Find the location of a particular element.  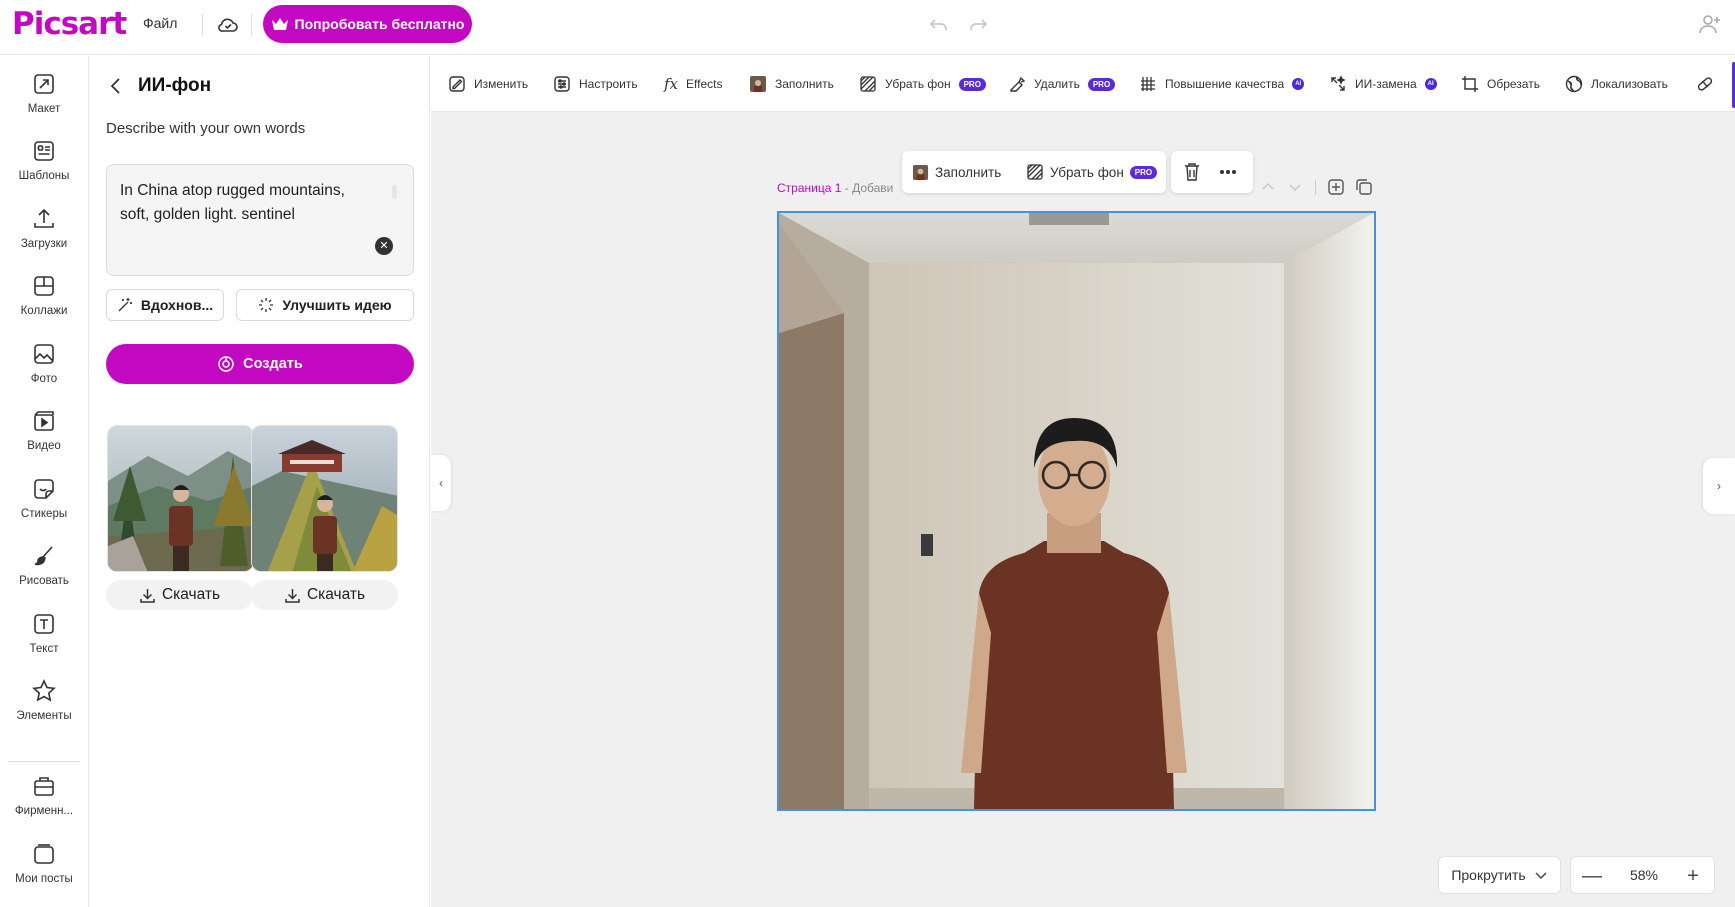

tool-effects-label: Effects is located at coordinates (704, 84).